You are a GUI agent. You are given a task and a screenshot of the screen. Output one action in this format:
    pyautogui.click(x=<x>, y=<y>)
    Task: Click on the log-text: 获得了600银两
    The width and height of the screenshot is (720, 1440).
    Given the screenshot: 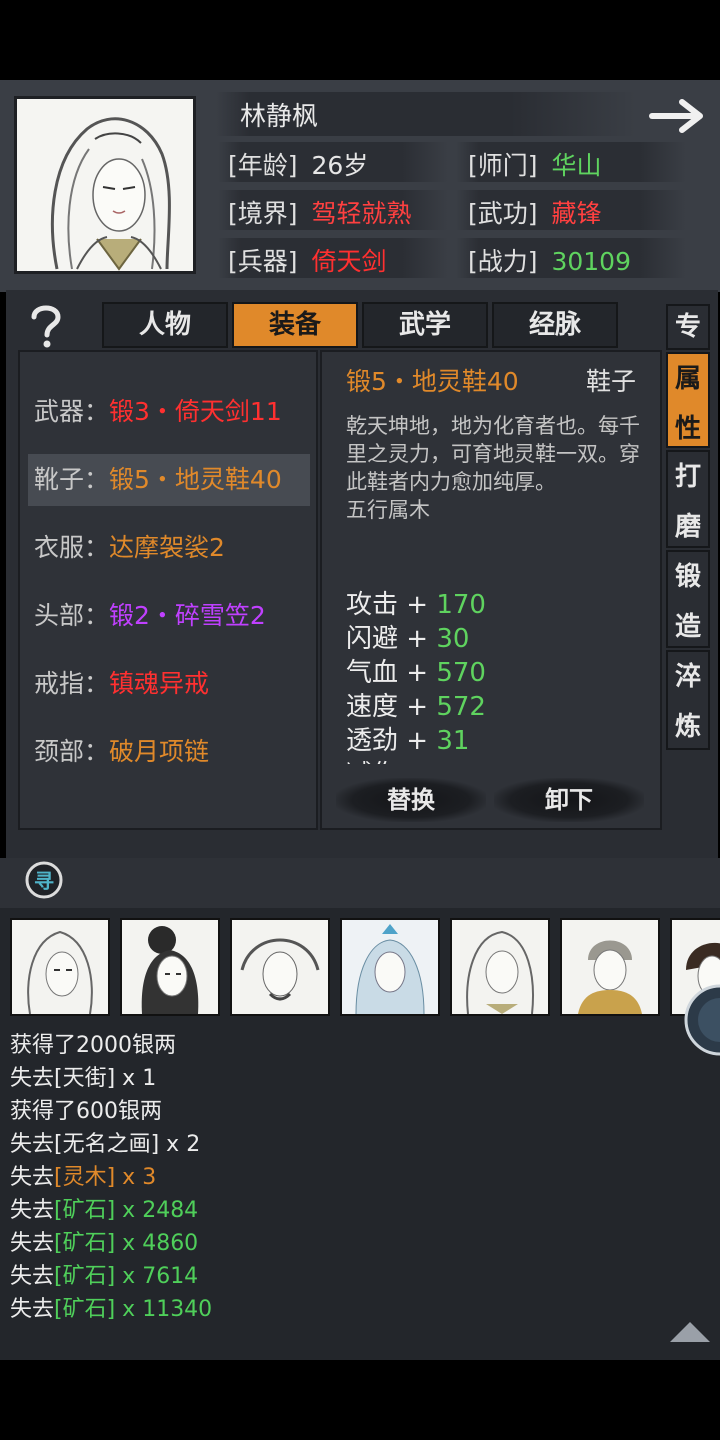 What is the action you would take?
    pyautogui.click(x=86, y=1111)
    